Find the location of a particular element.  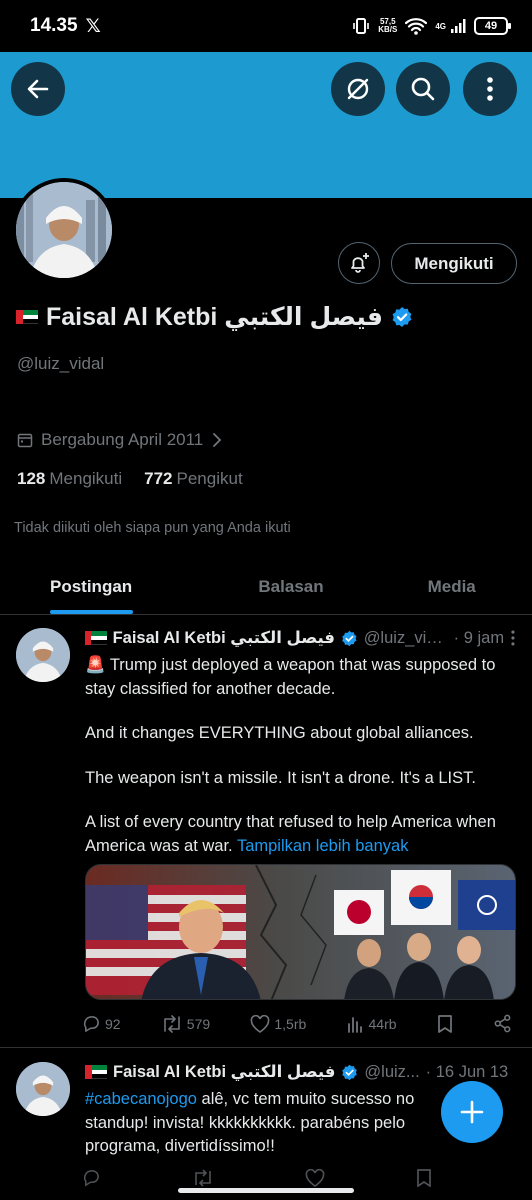

post-image is located at coordinates (300, 932).